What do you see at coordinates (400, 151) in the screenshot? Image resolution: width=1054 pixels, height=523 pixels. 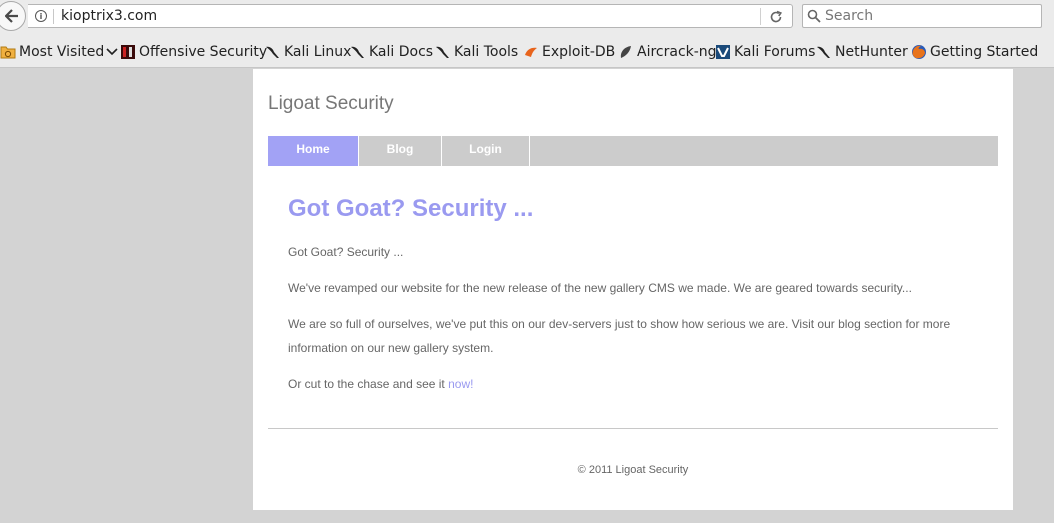 I see `tab-blog: Blog` at bounding box center [400, 151].